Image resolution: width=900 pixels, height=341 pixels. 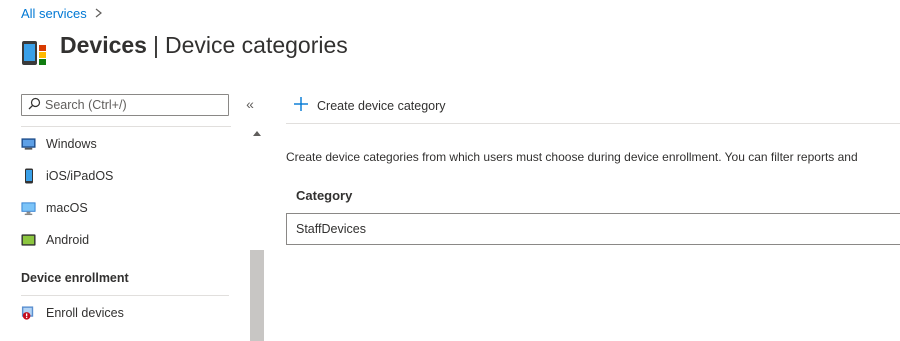 What do you see at coordinates (103, 45) in the screenshot?
I see `page-title-bold: Devices` at bounding box center [103, 45].